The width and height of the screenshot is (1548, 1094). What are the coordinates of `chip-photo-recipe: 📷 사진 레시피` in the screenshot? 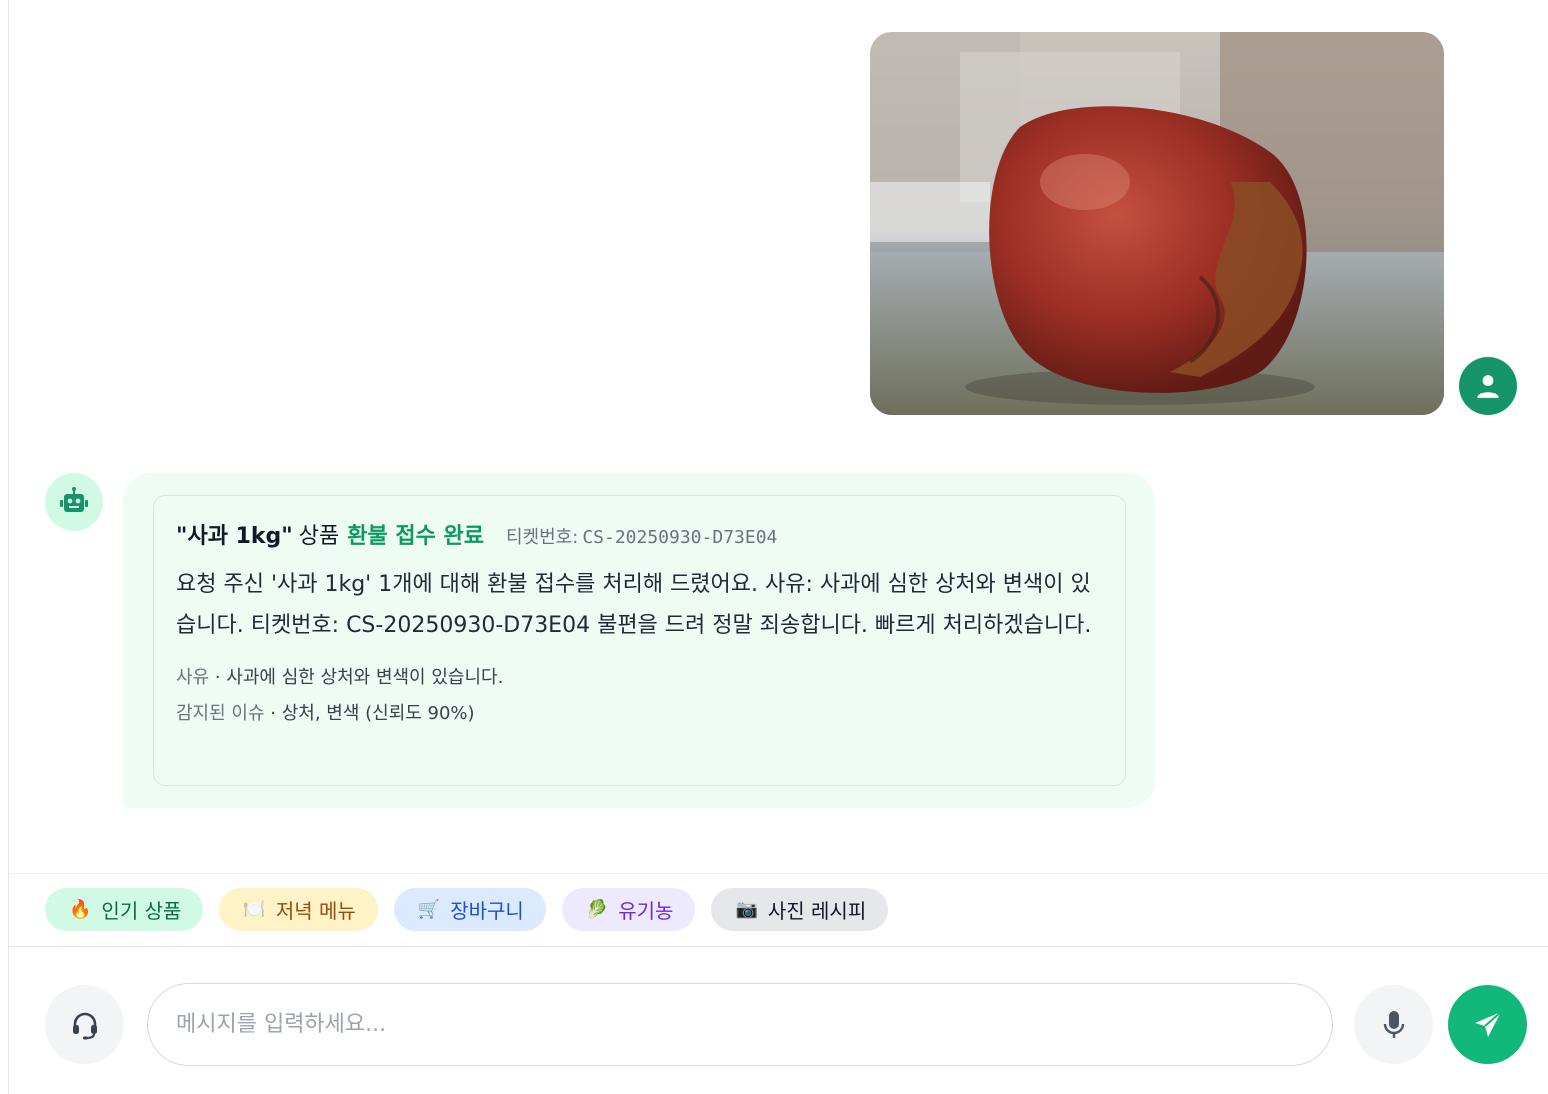 It's located at (800, 909).